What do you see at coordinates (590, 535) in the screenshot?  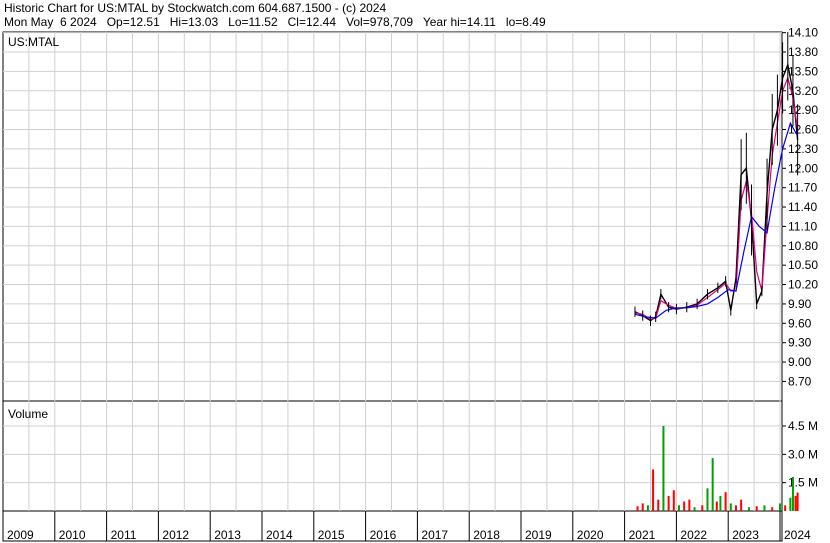 I see `year-label: 2020` at bounding box center [590, 535].